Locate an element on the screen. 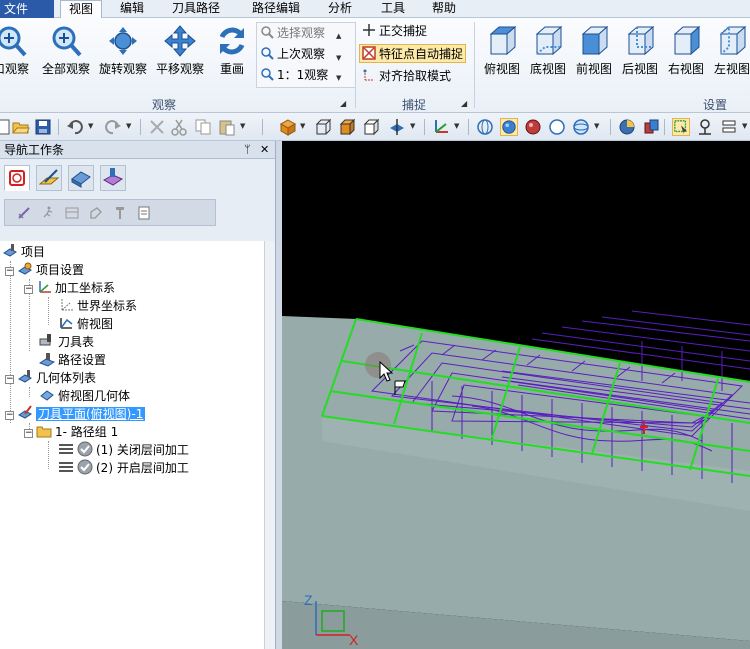  pan-view-button: 平移观察 is located at coordinates (180, 50).